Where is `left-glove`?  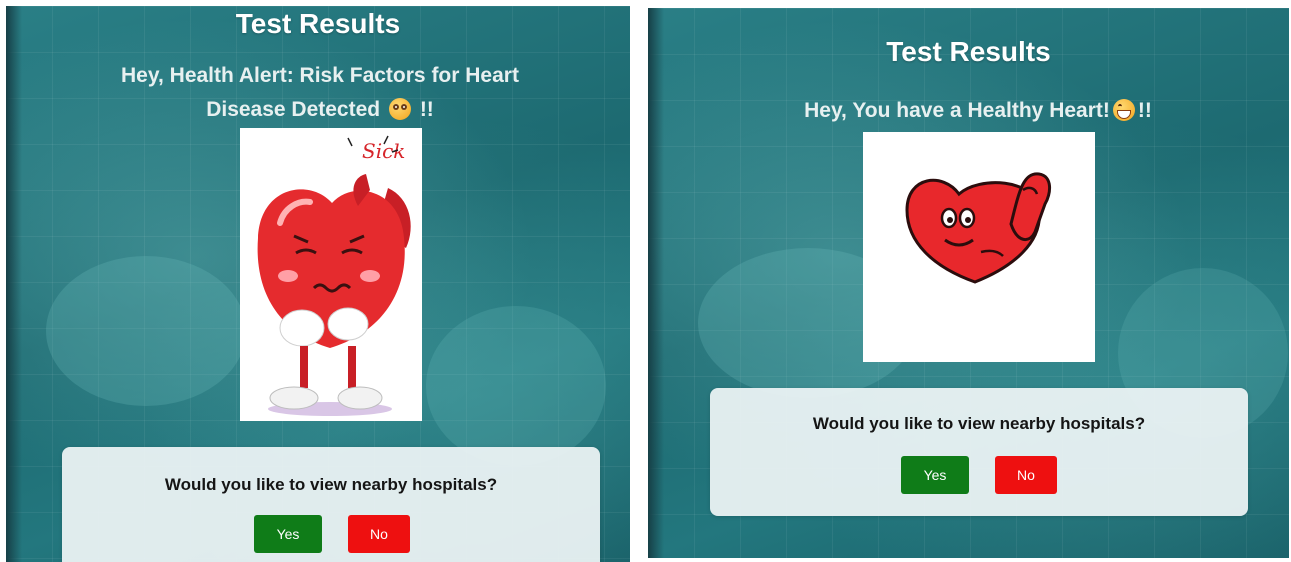
left-glove is located at coordinates (302, 328).